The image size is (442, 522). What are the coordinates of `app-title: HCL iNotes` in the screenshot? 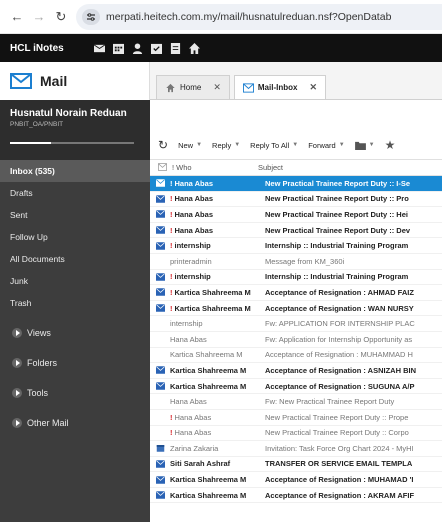 It's located at (37, 48).